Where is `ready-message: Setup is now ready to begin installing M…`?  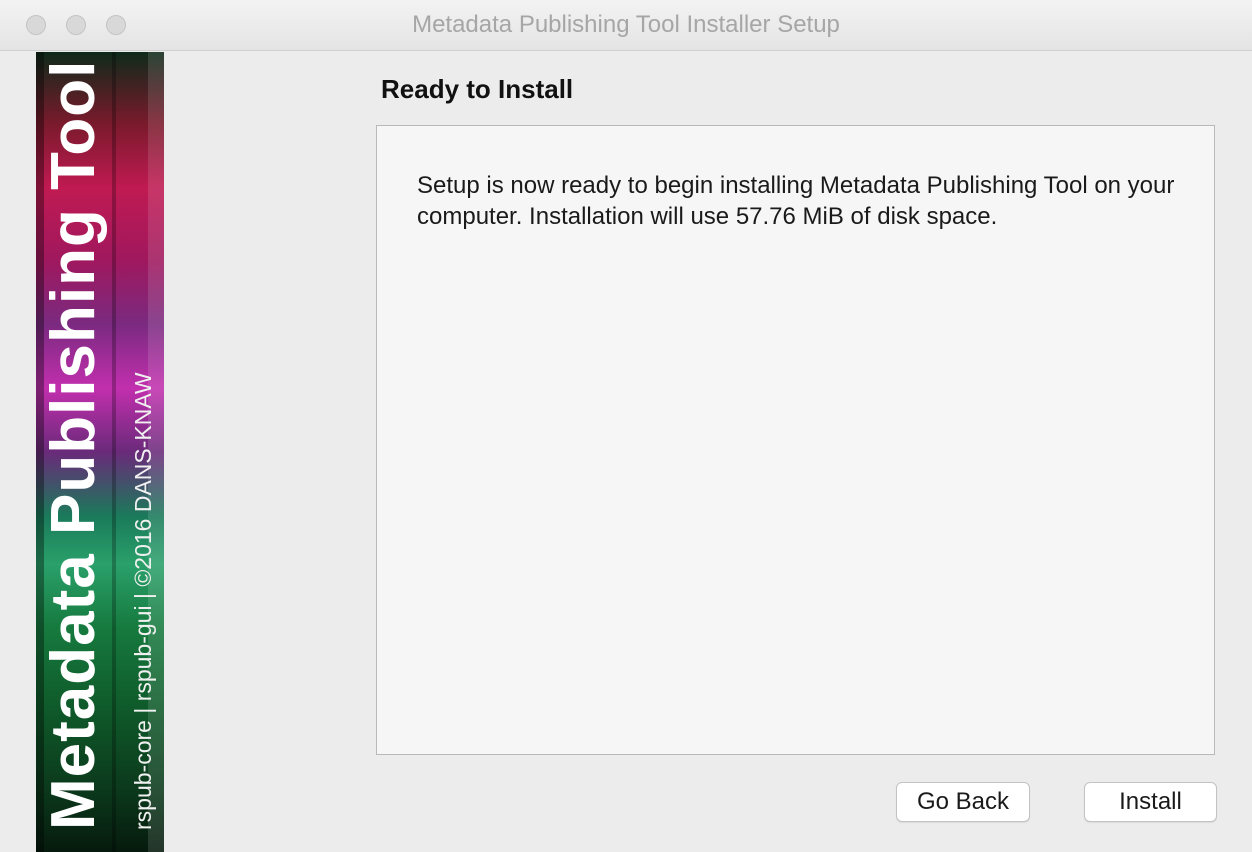
ready-message: Setup is now ready to begin installing M… is located at coordinates (796, 201).